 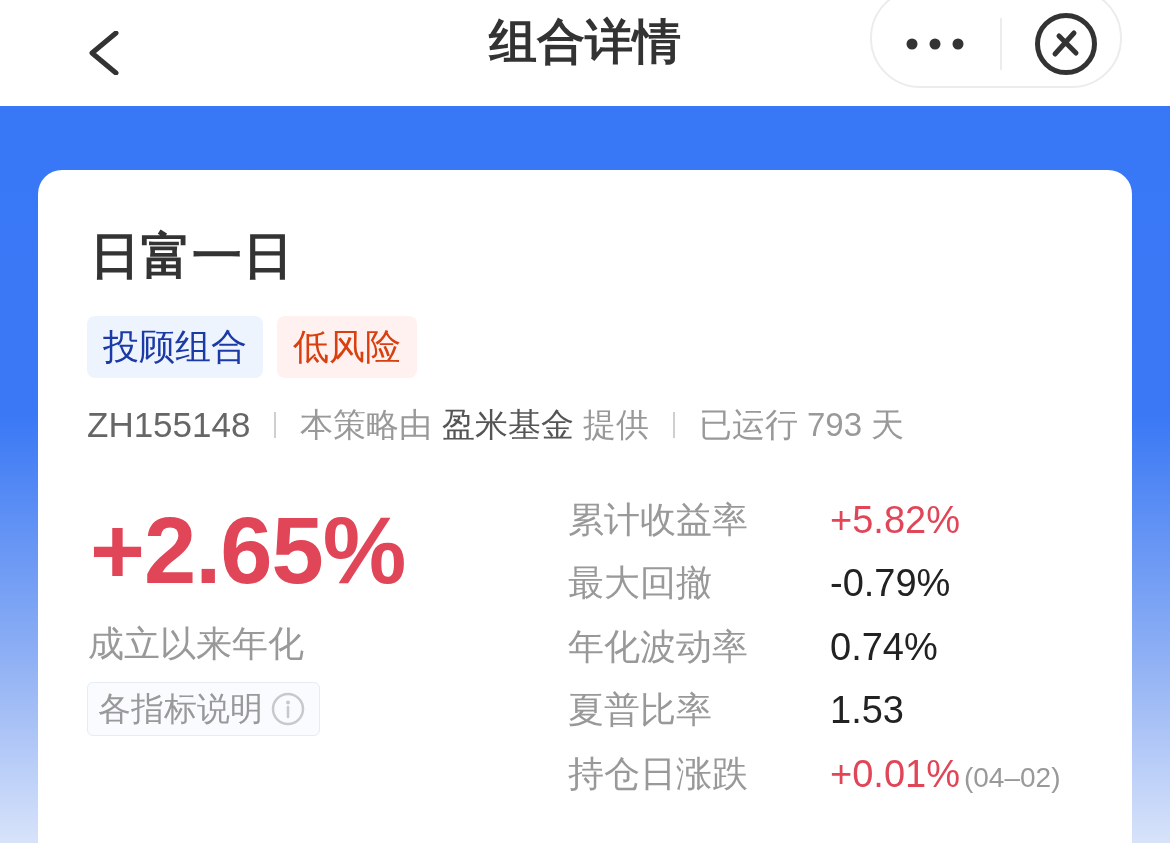 What do you see at coordinates (935, 44) in the screenshot?
I see `more-icon` at bounding box center [935, 44].